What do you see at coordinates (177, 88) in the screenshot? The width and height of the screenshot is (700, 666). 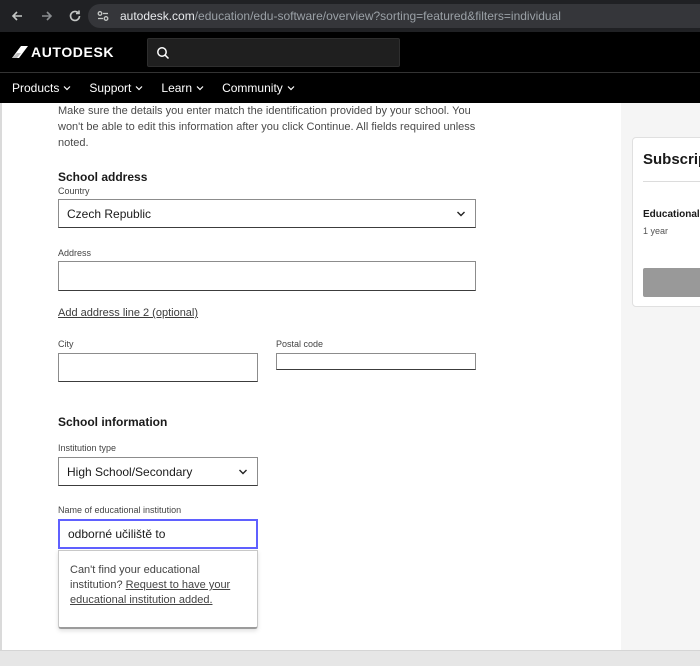 I see `nav-learn-label: Learn` at bounding box center [177, 88].